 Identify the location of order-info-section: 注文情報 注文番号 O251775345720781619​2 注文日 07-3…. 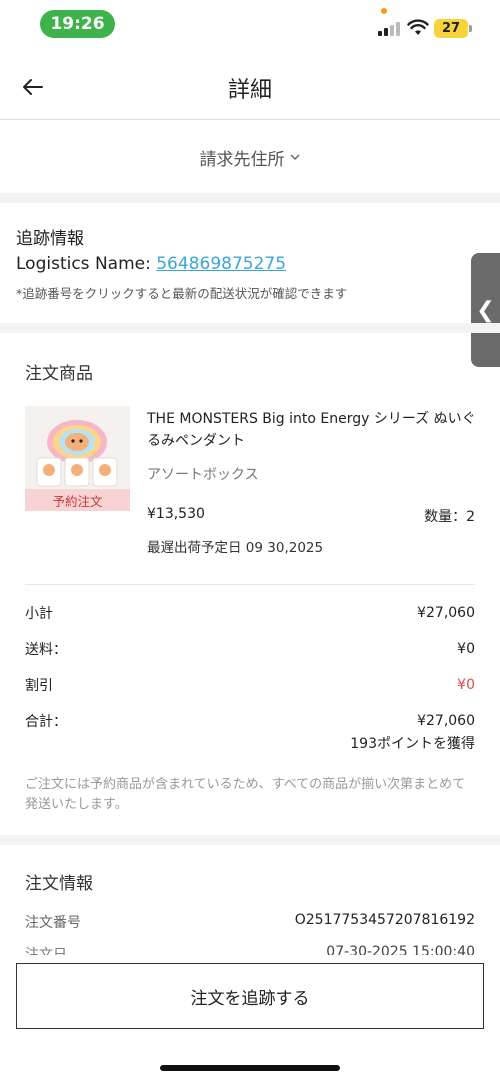
(250, 900).